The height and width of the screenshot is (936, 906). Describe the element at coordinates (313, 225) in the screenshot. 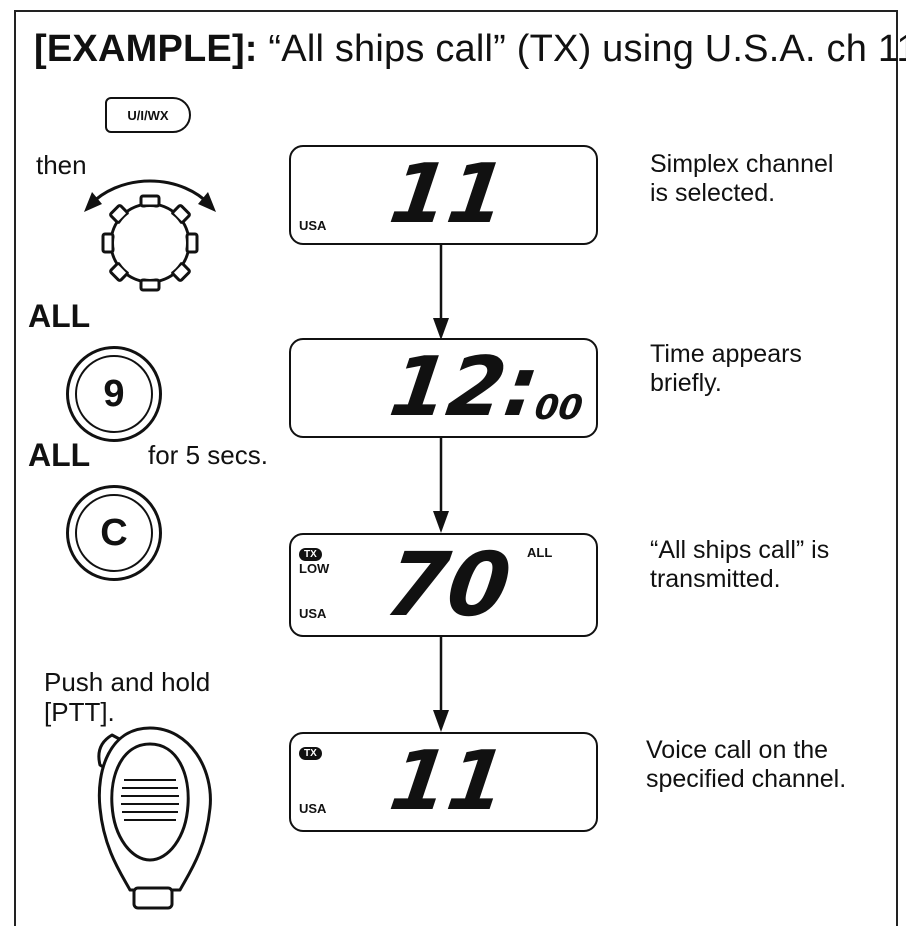

I see `lcd1-region: USA` at that location.